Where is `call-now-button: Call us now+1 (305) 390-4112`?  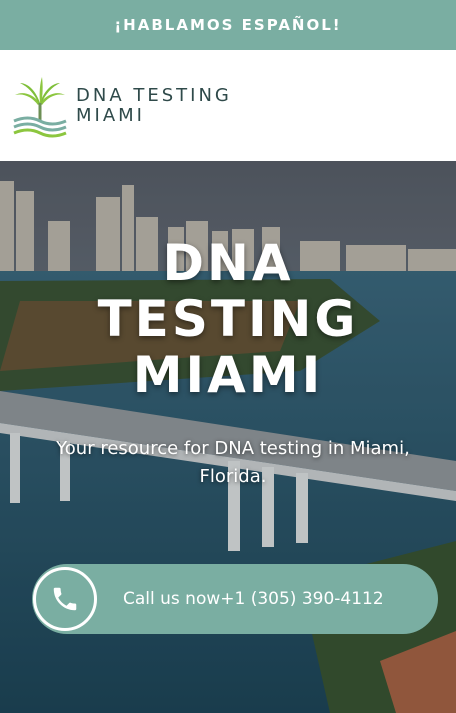
call-now-button: Call us now+1 (305) 390-4112 is located at coordinates (235, 599).